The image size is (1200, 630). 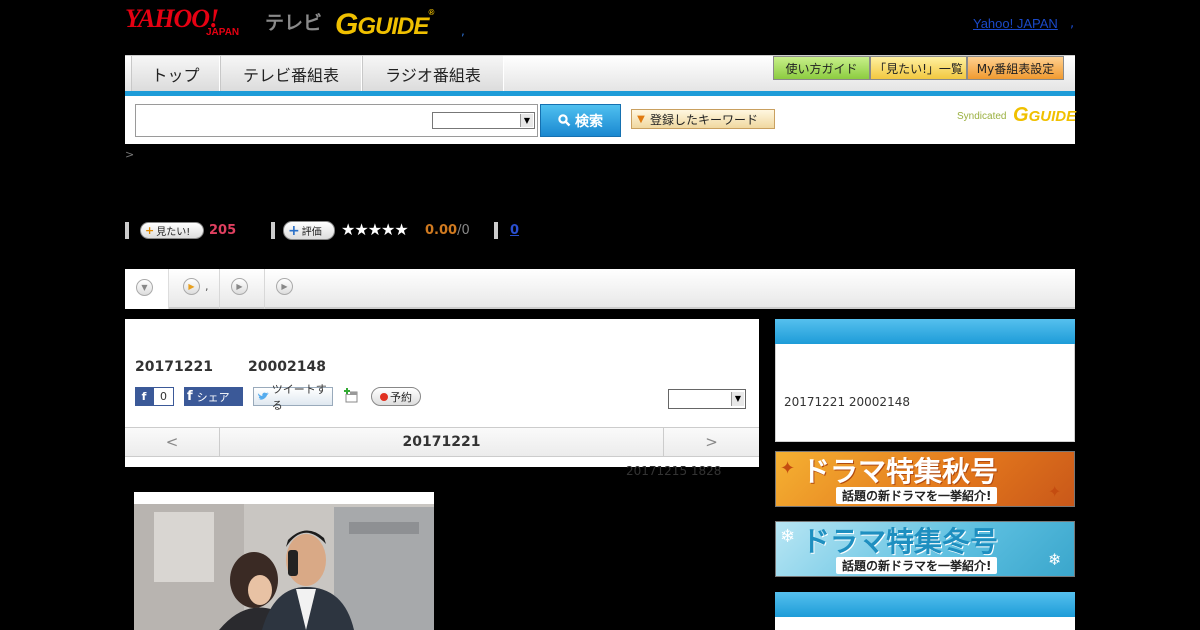 What do you see at coordinates (207, 286) in the screenshot?
I see `subnav-item-2-text: ,` at bounding box center [207, 286].